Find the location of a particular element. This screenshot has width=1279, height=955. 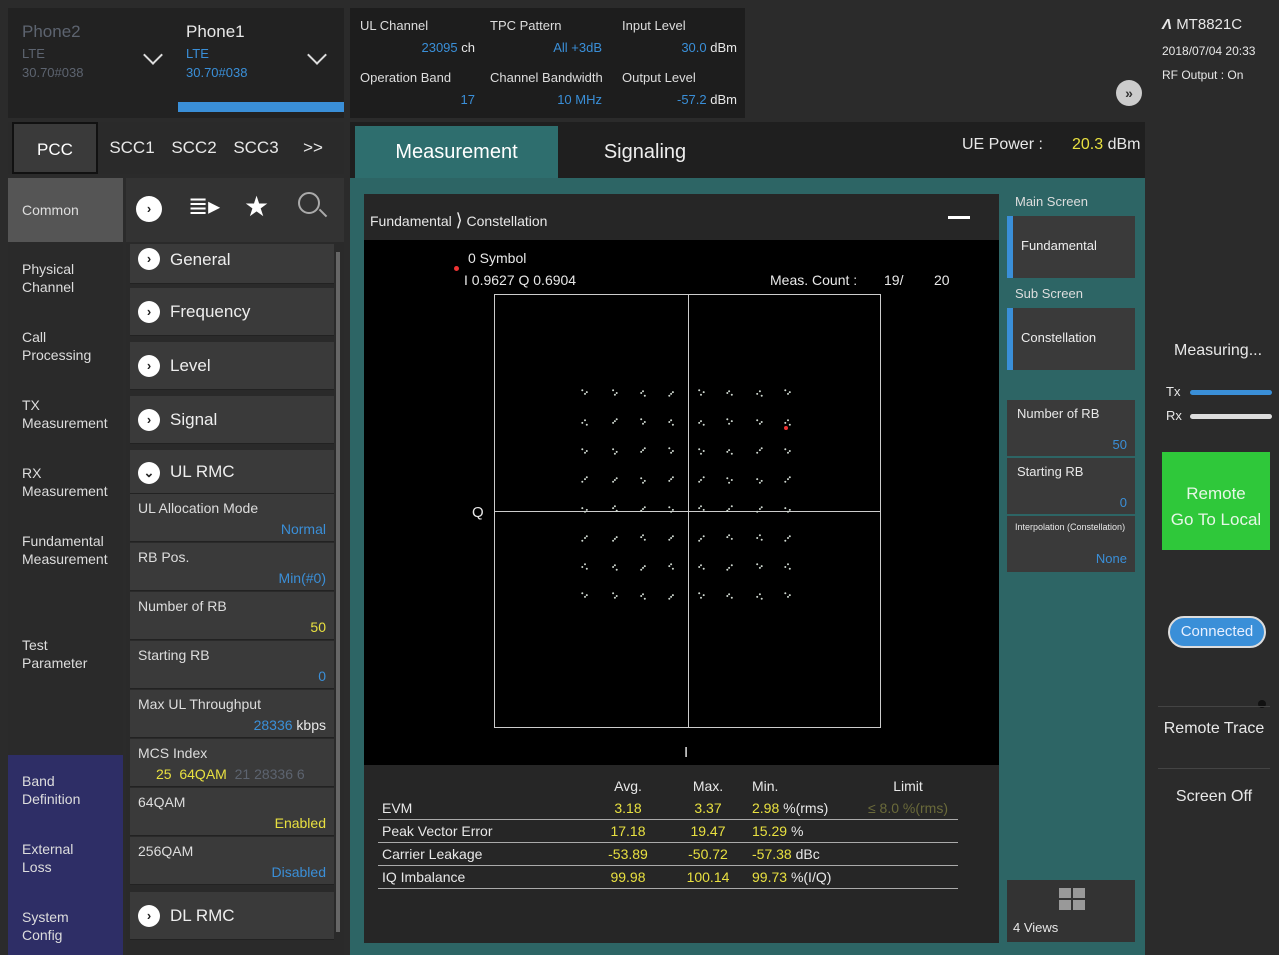

expand-down-icon: » is located at coordinates (1129, 93).